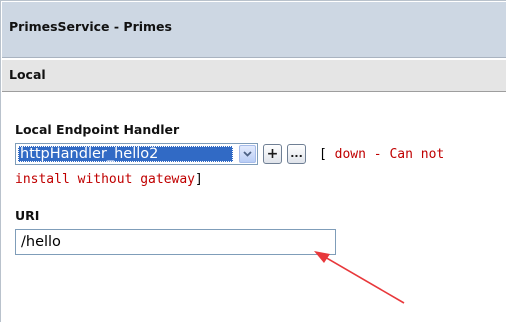 This screenshot has width=506, height=322. I want to click on handler-status-line1: [ down - Can not, so click(381, 154).